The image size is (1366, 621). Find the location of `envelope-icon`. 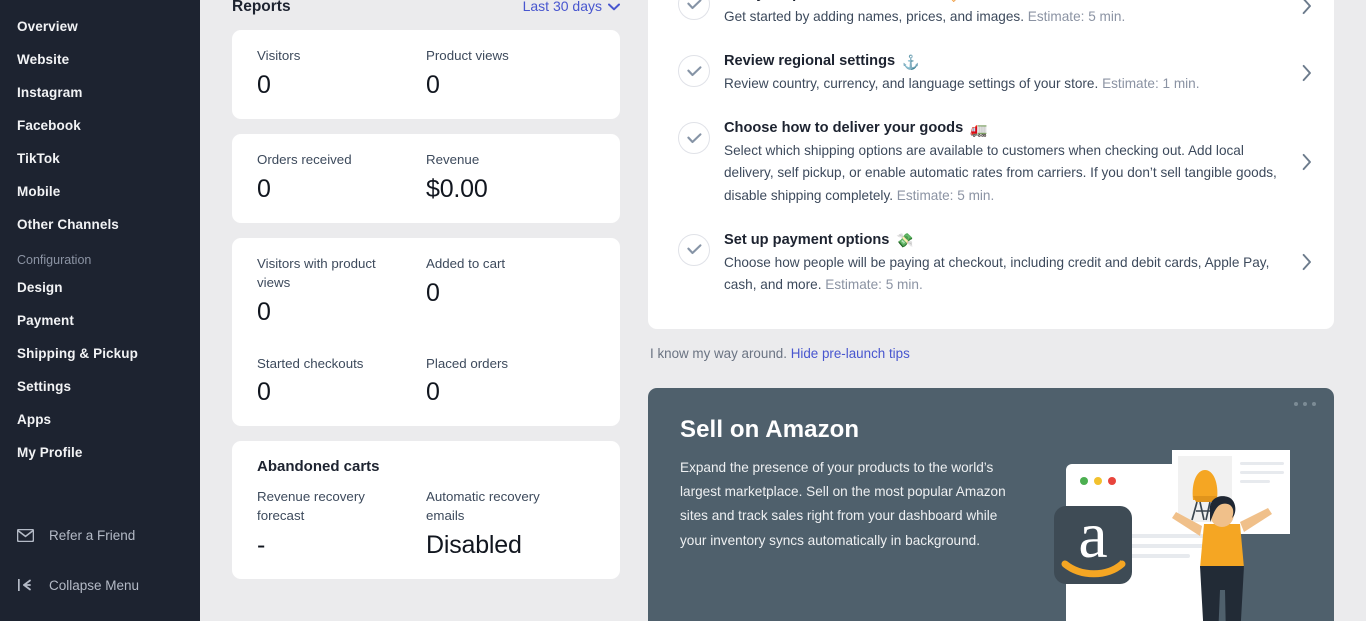

envelope-icon is located at coordinates (27, 535).